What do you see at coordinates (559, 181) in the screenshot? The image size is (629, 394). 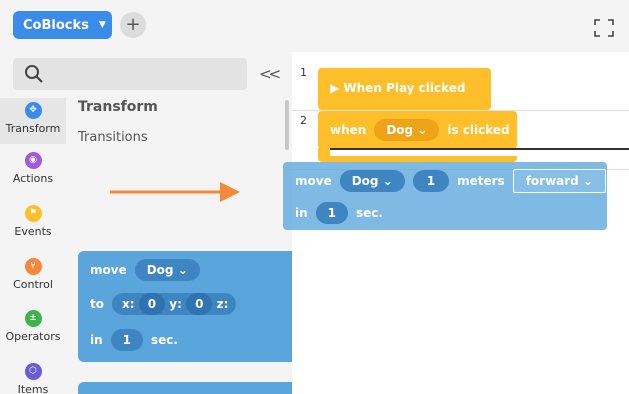 I see `direction-dropdown: forward ⌄` at bounding box center [559, 181].